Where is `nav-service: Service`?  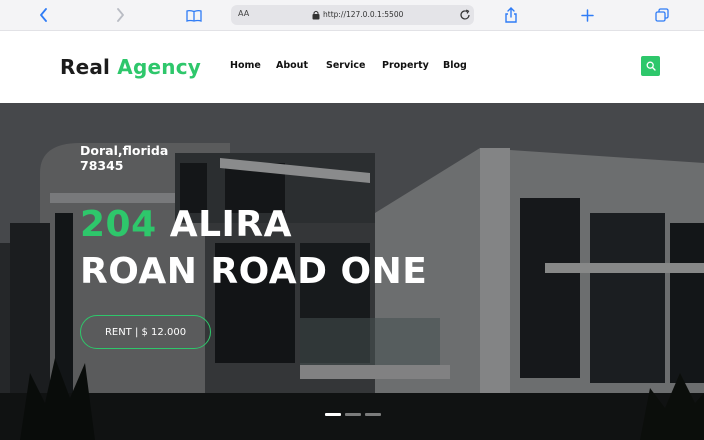 nav-service: Service is located at coordinates (346, 65).